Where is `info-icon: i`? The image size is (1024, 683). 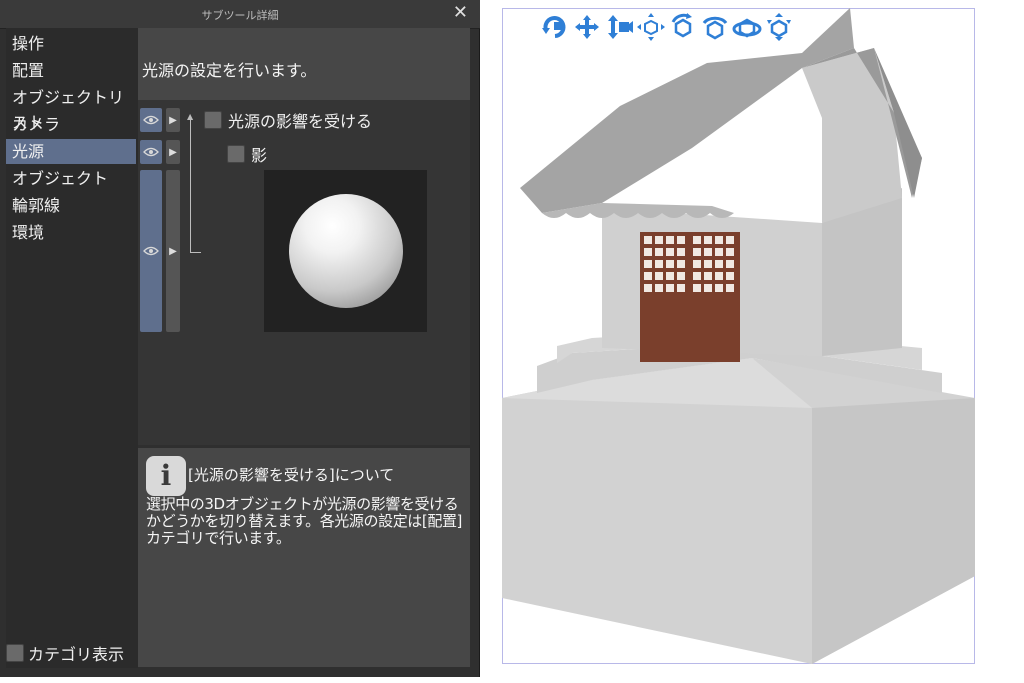
info-icon: i is located at coordinates (166, 476).